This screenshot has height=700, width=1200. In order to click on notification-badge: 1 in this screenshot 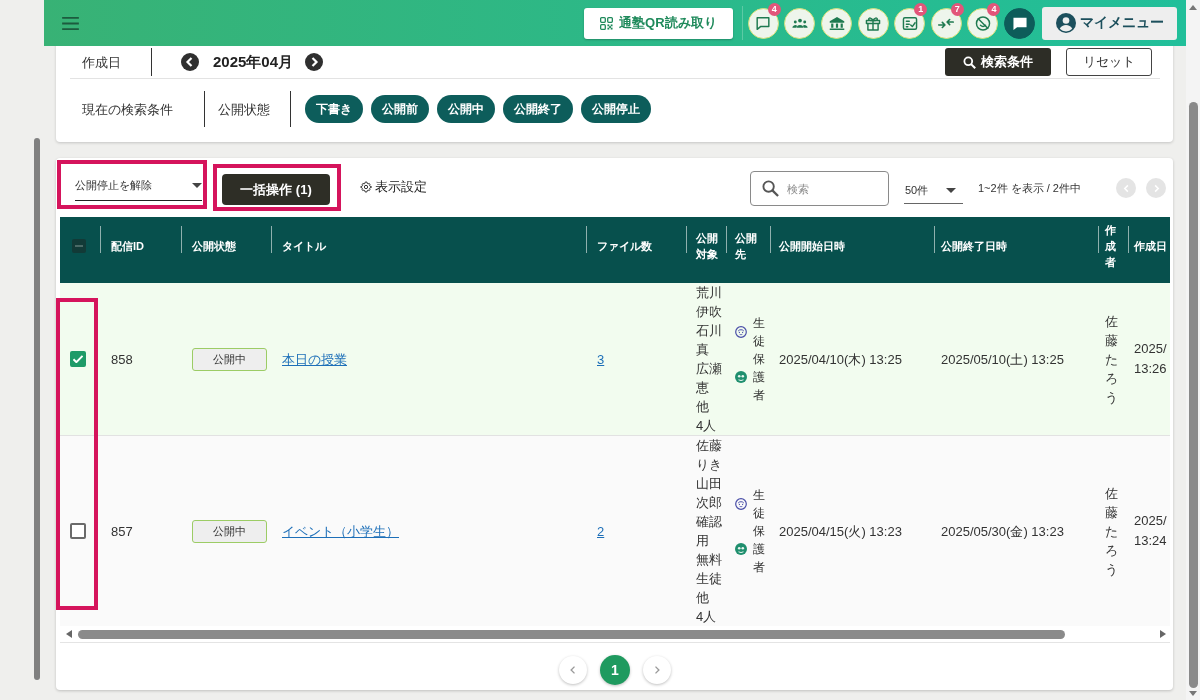, I will do `click(921, 9)`.